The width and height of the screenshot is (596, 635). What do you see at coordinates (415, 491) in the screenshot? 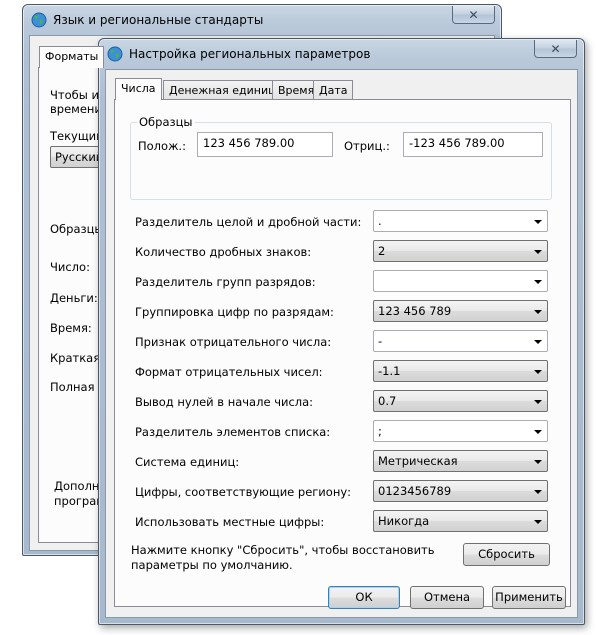
I see `combo-value: 0123456789` at bounding box center [415, 491].